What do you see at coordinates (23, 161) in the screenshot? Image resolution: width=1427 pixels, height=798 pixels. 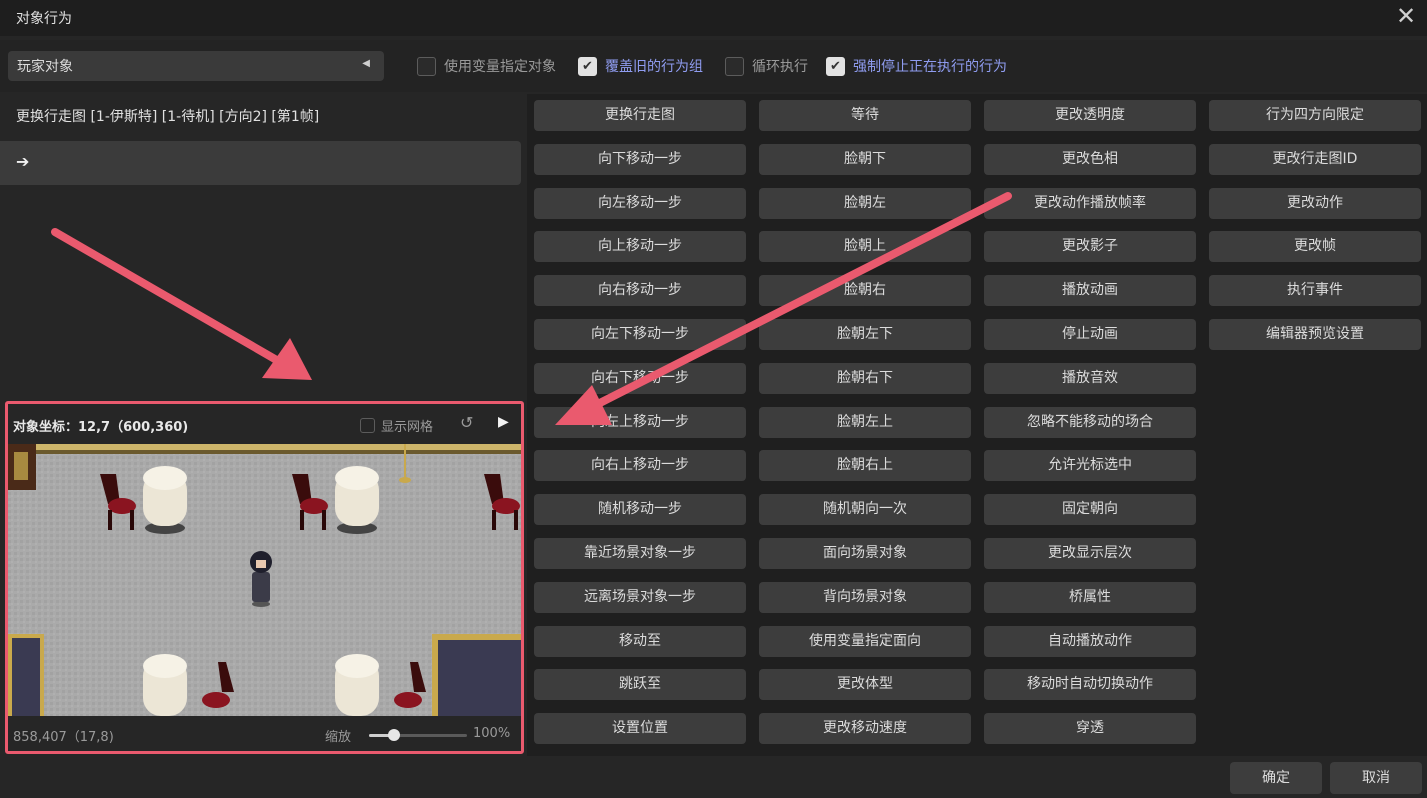 I see `arrow-right-icon: ➔` at bounding box center [23, 161].